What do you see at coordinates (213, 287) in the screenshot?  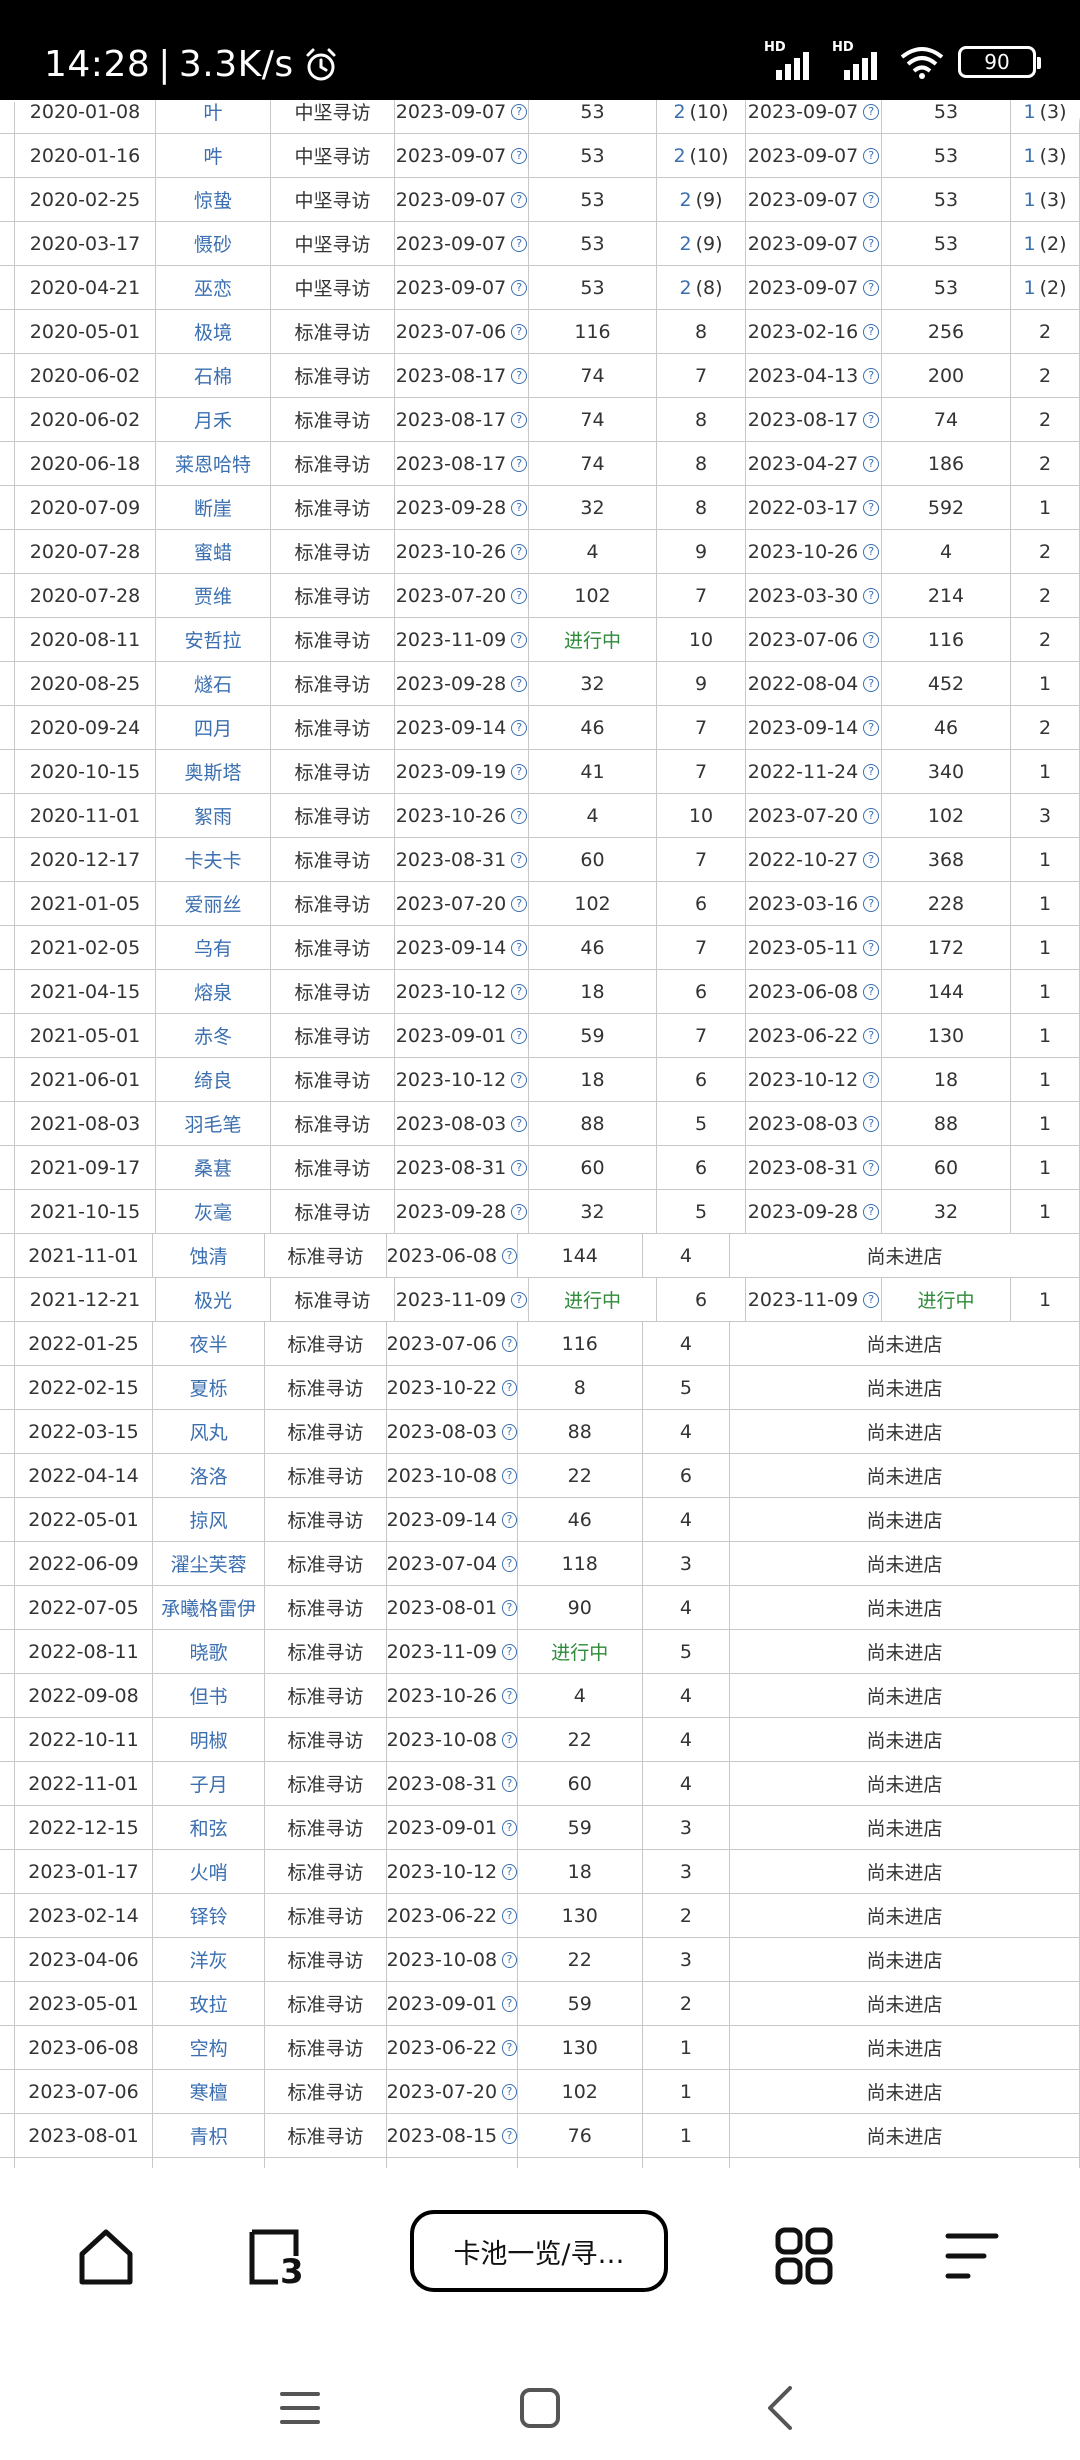 I see `operator-link: 巫恋` at bounding box center [213, 287].